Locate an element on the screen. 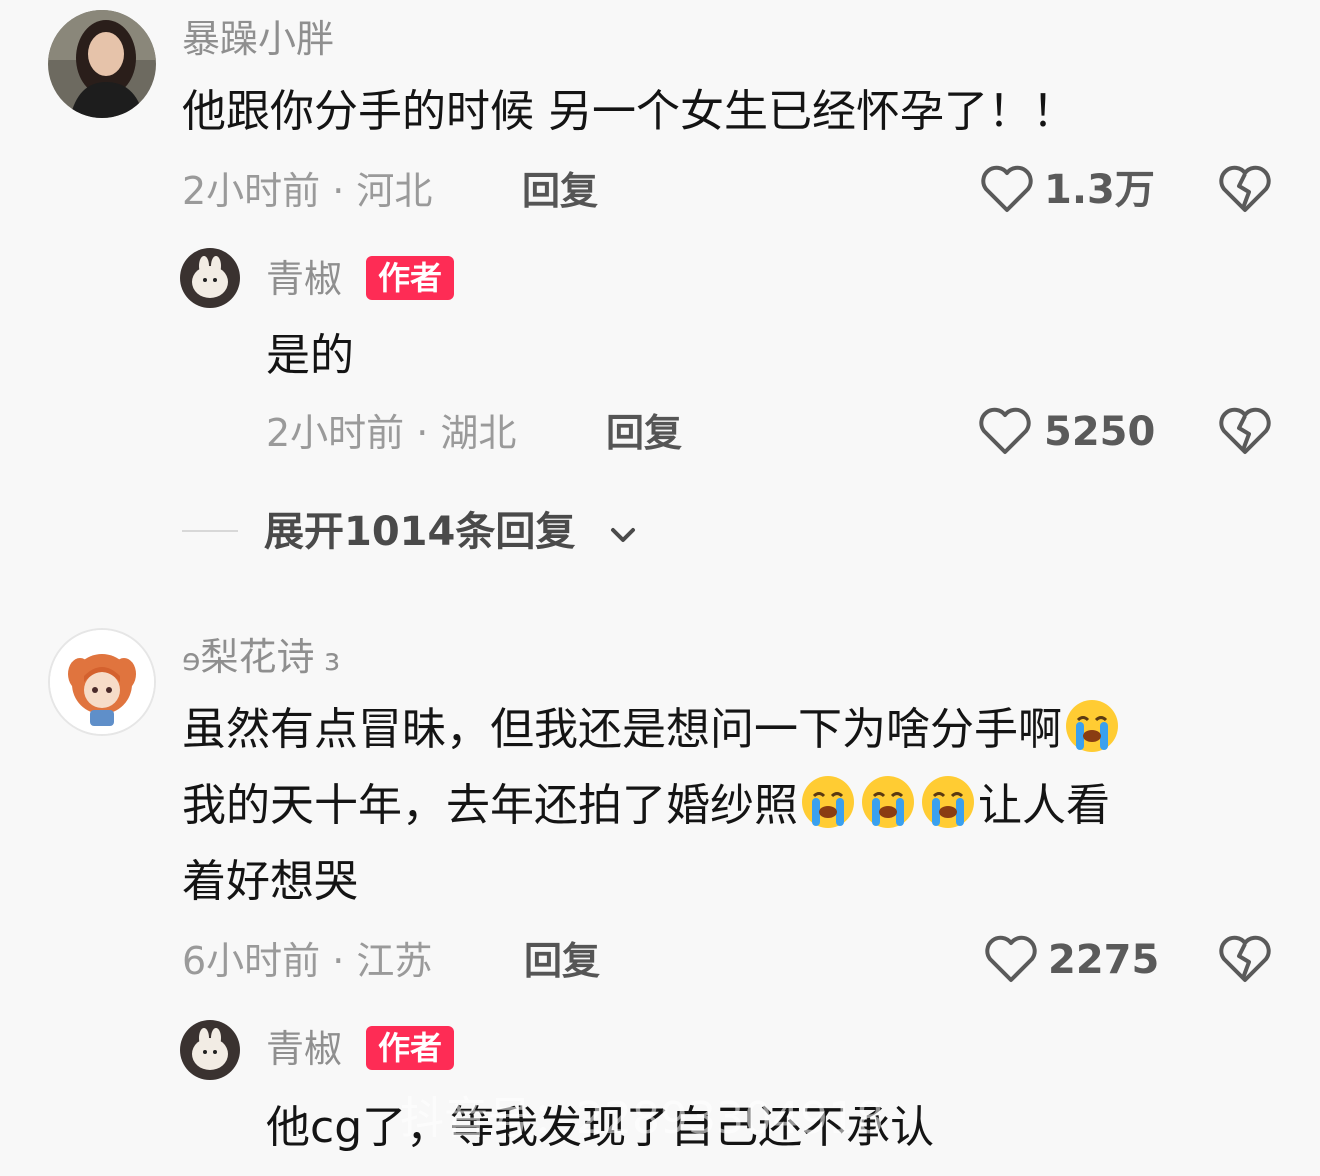 The height and width of the screenshot is (1176, 1320). like-button: 5250 is located at coordinates (1068, 432).